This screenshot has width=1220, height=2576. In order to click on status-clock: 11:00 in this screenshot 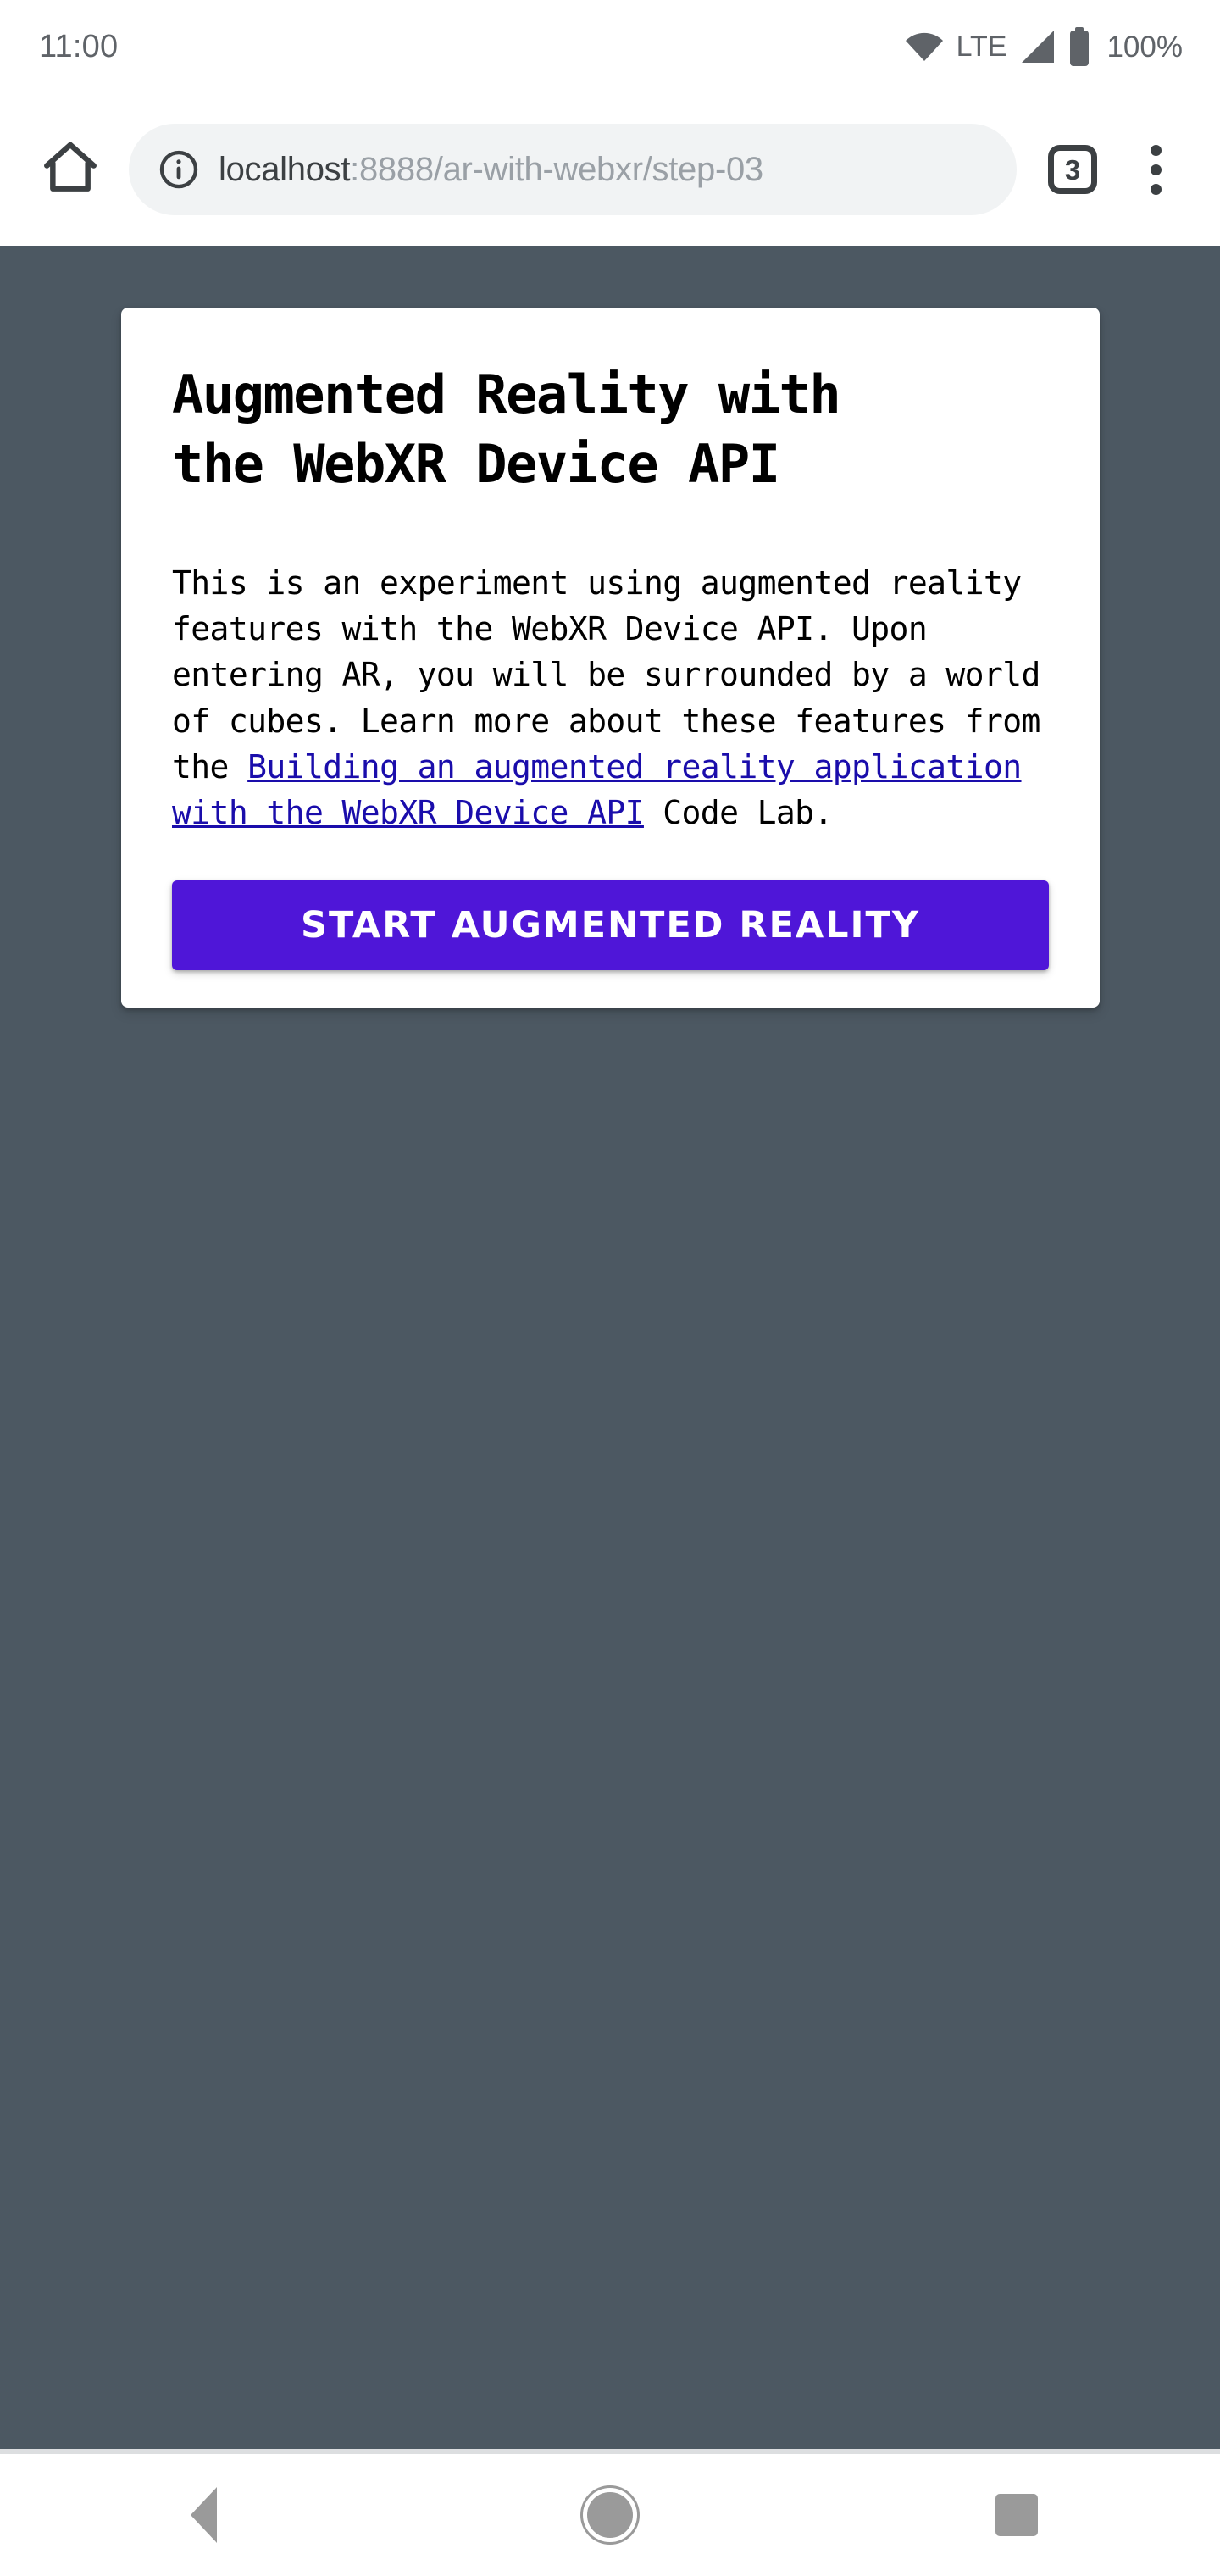, I will do `click(79, 46)`.